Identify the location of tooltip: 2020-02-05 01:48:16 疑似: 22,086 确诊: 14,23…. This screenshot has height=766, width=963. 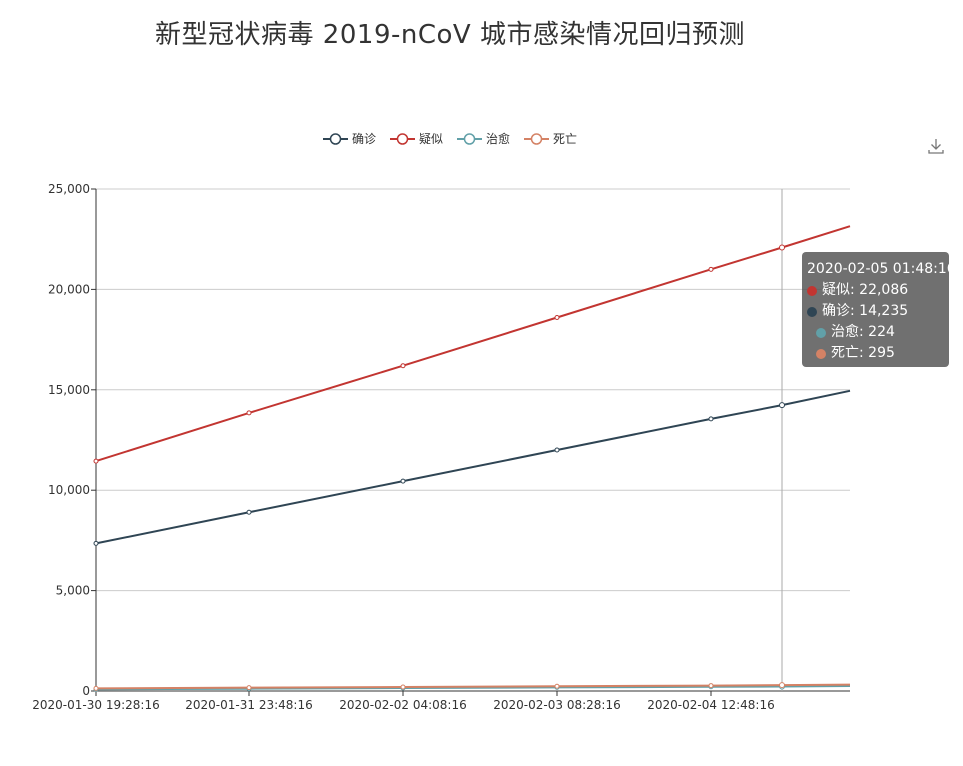
(879, 309).